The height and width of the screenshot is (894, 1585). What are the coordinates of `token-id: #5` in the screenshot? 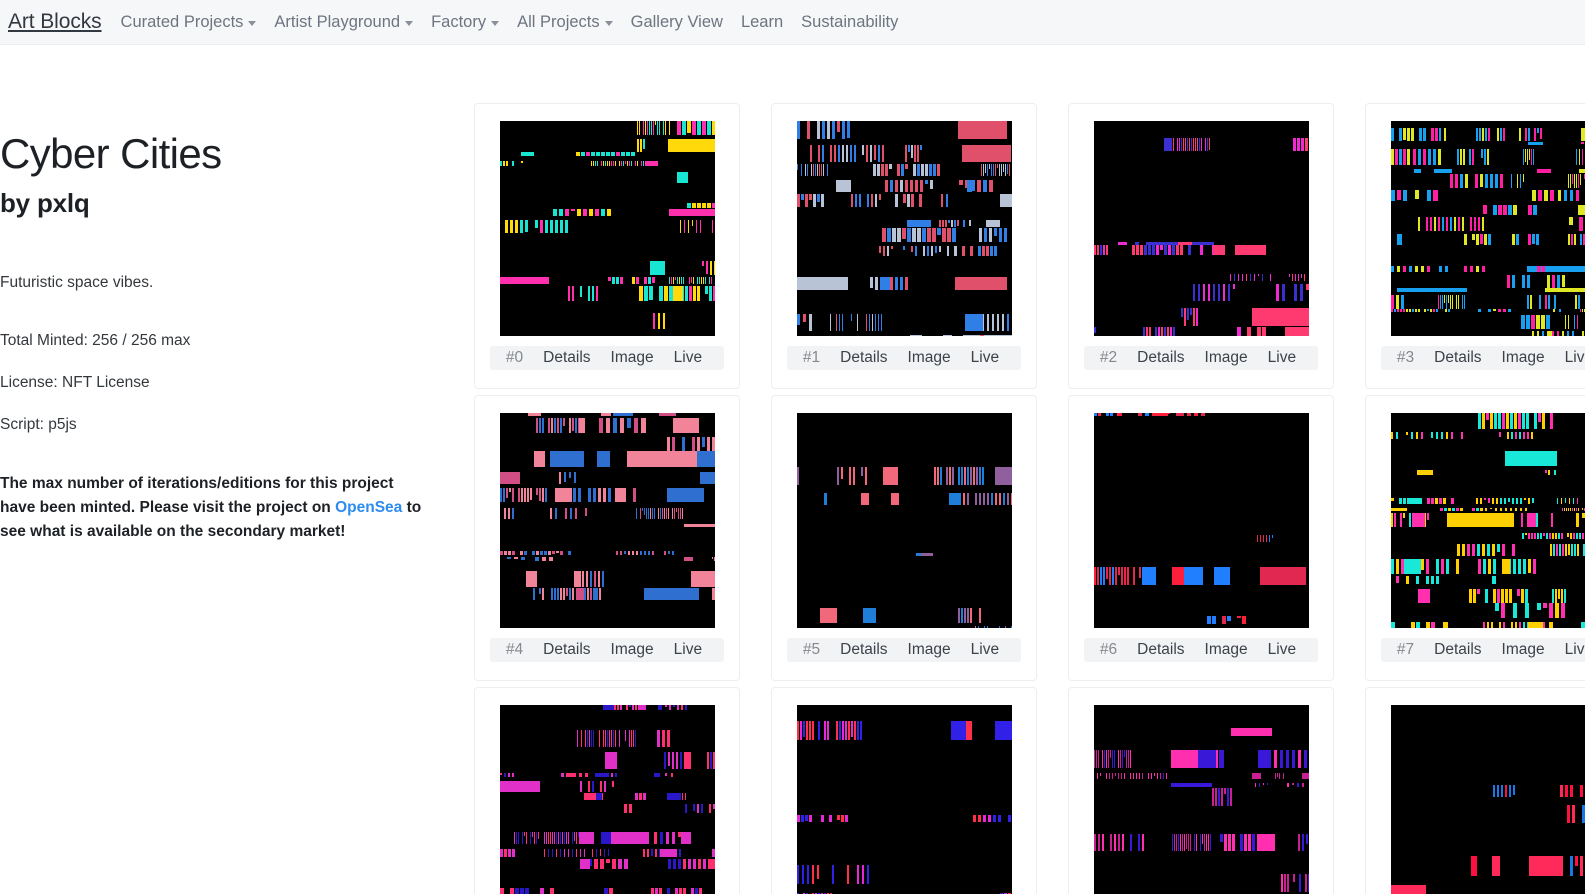 It's located at (811, 649).